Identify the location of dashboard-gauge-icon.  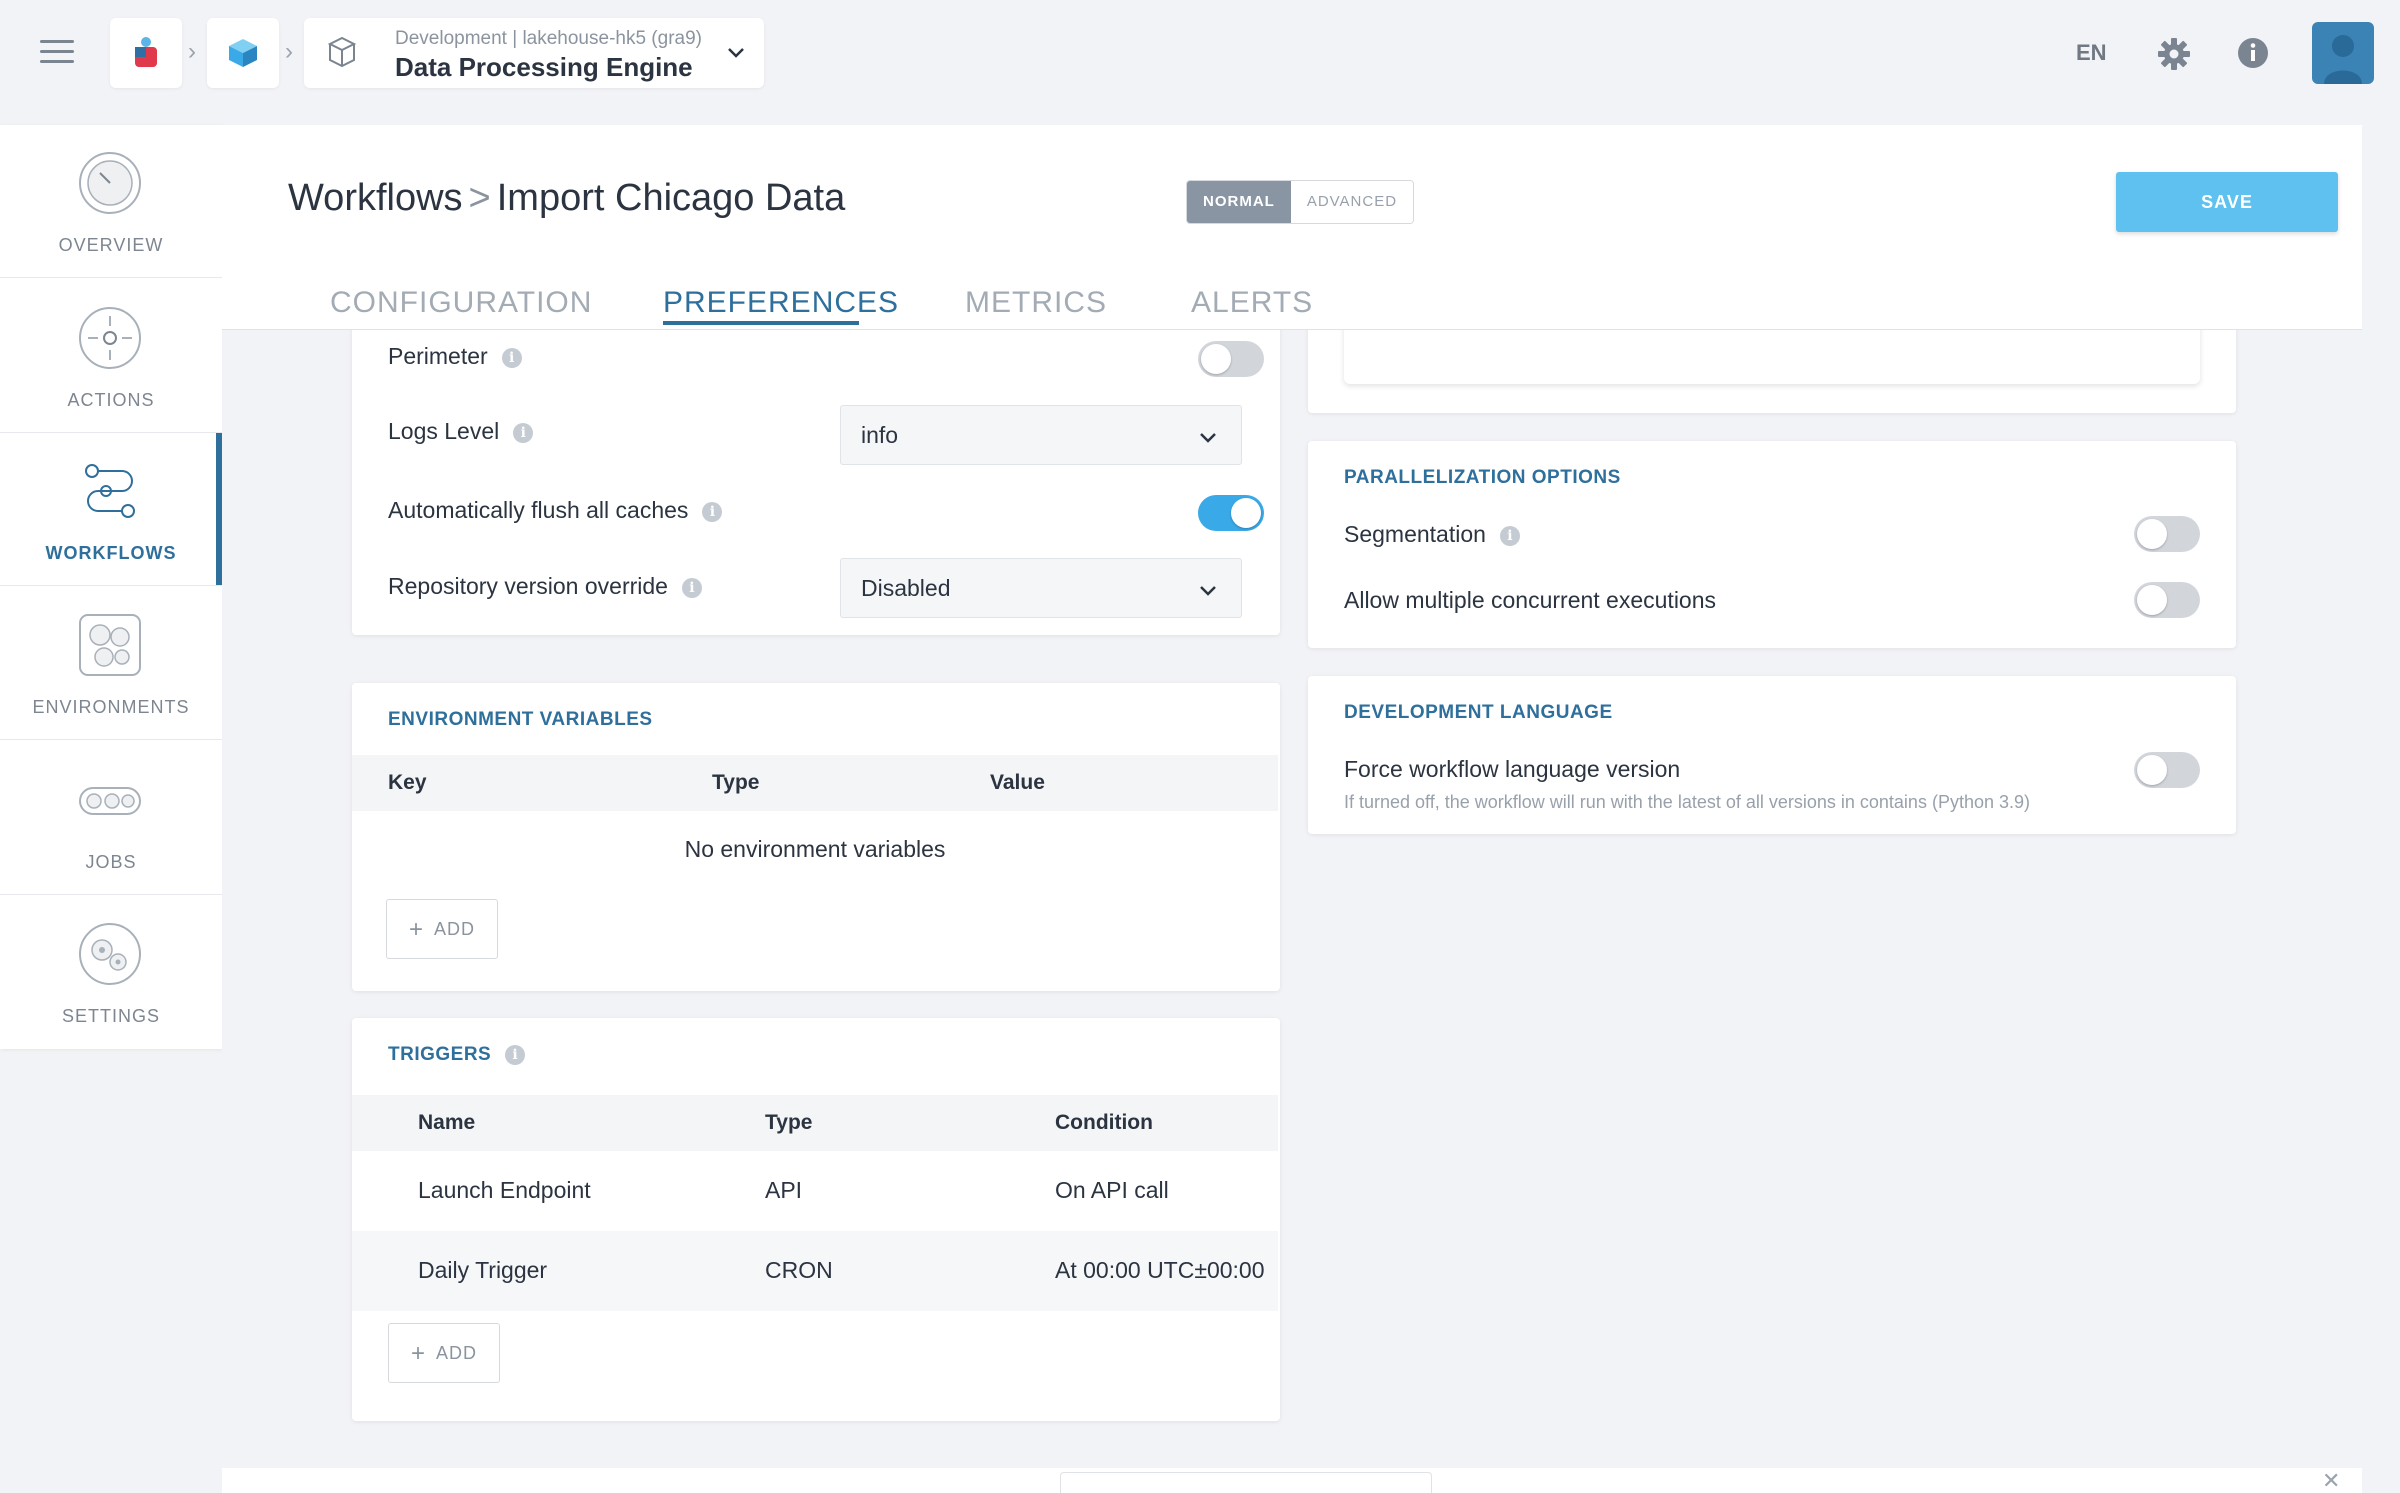
(110, 183).